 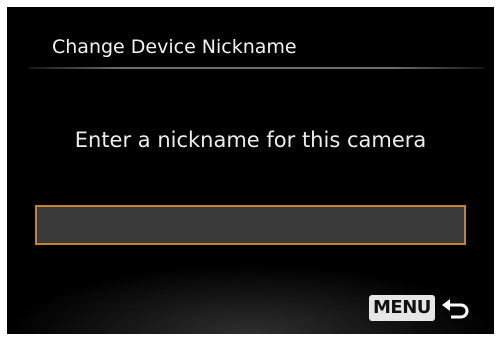 I want to click on return-arrow-icon, so click(x=455, y=309).